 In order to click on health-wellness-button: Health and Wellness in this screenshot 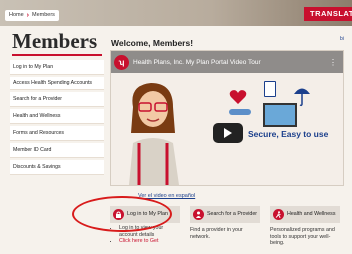, I will do `click(305, 214)`.